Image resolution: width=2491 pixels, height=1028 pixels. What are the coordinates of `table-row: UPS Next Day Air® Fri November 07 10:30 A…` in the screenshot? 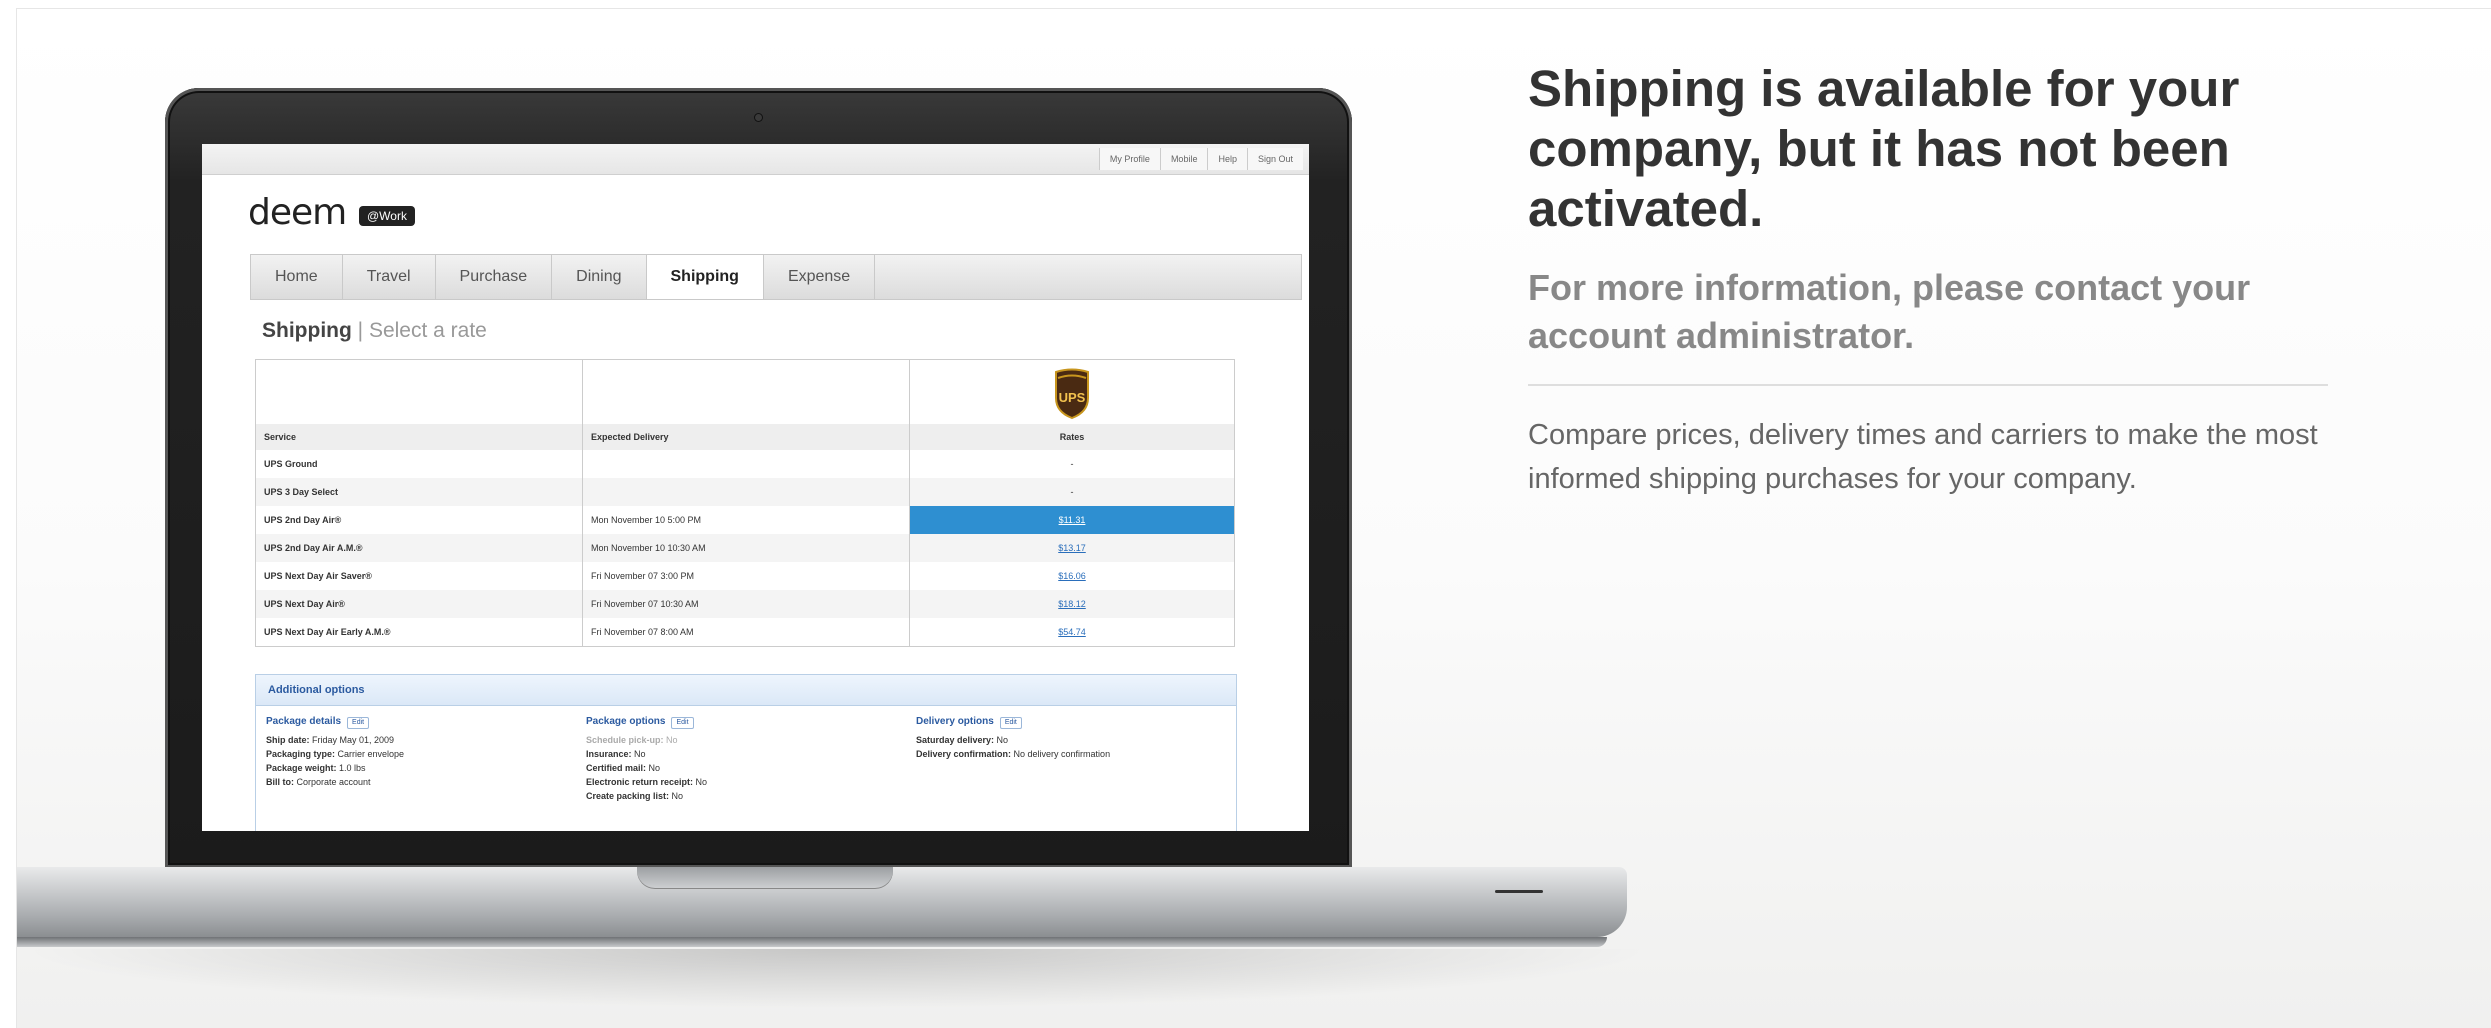 It's located at (745, 604).